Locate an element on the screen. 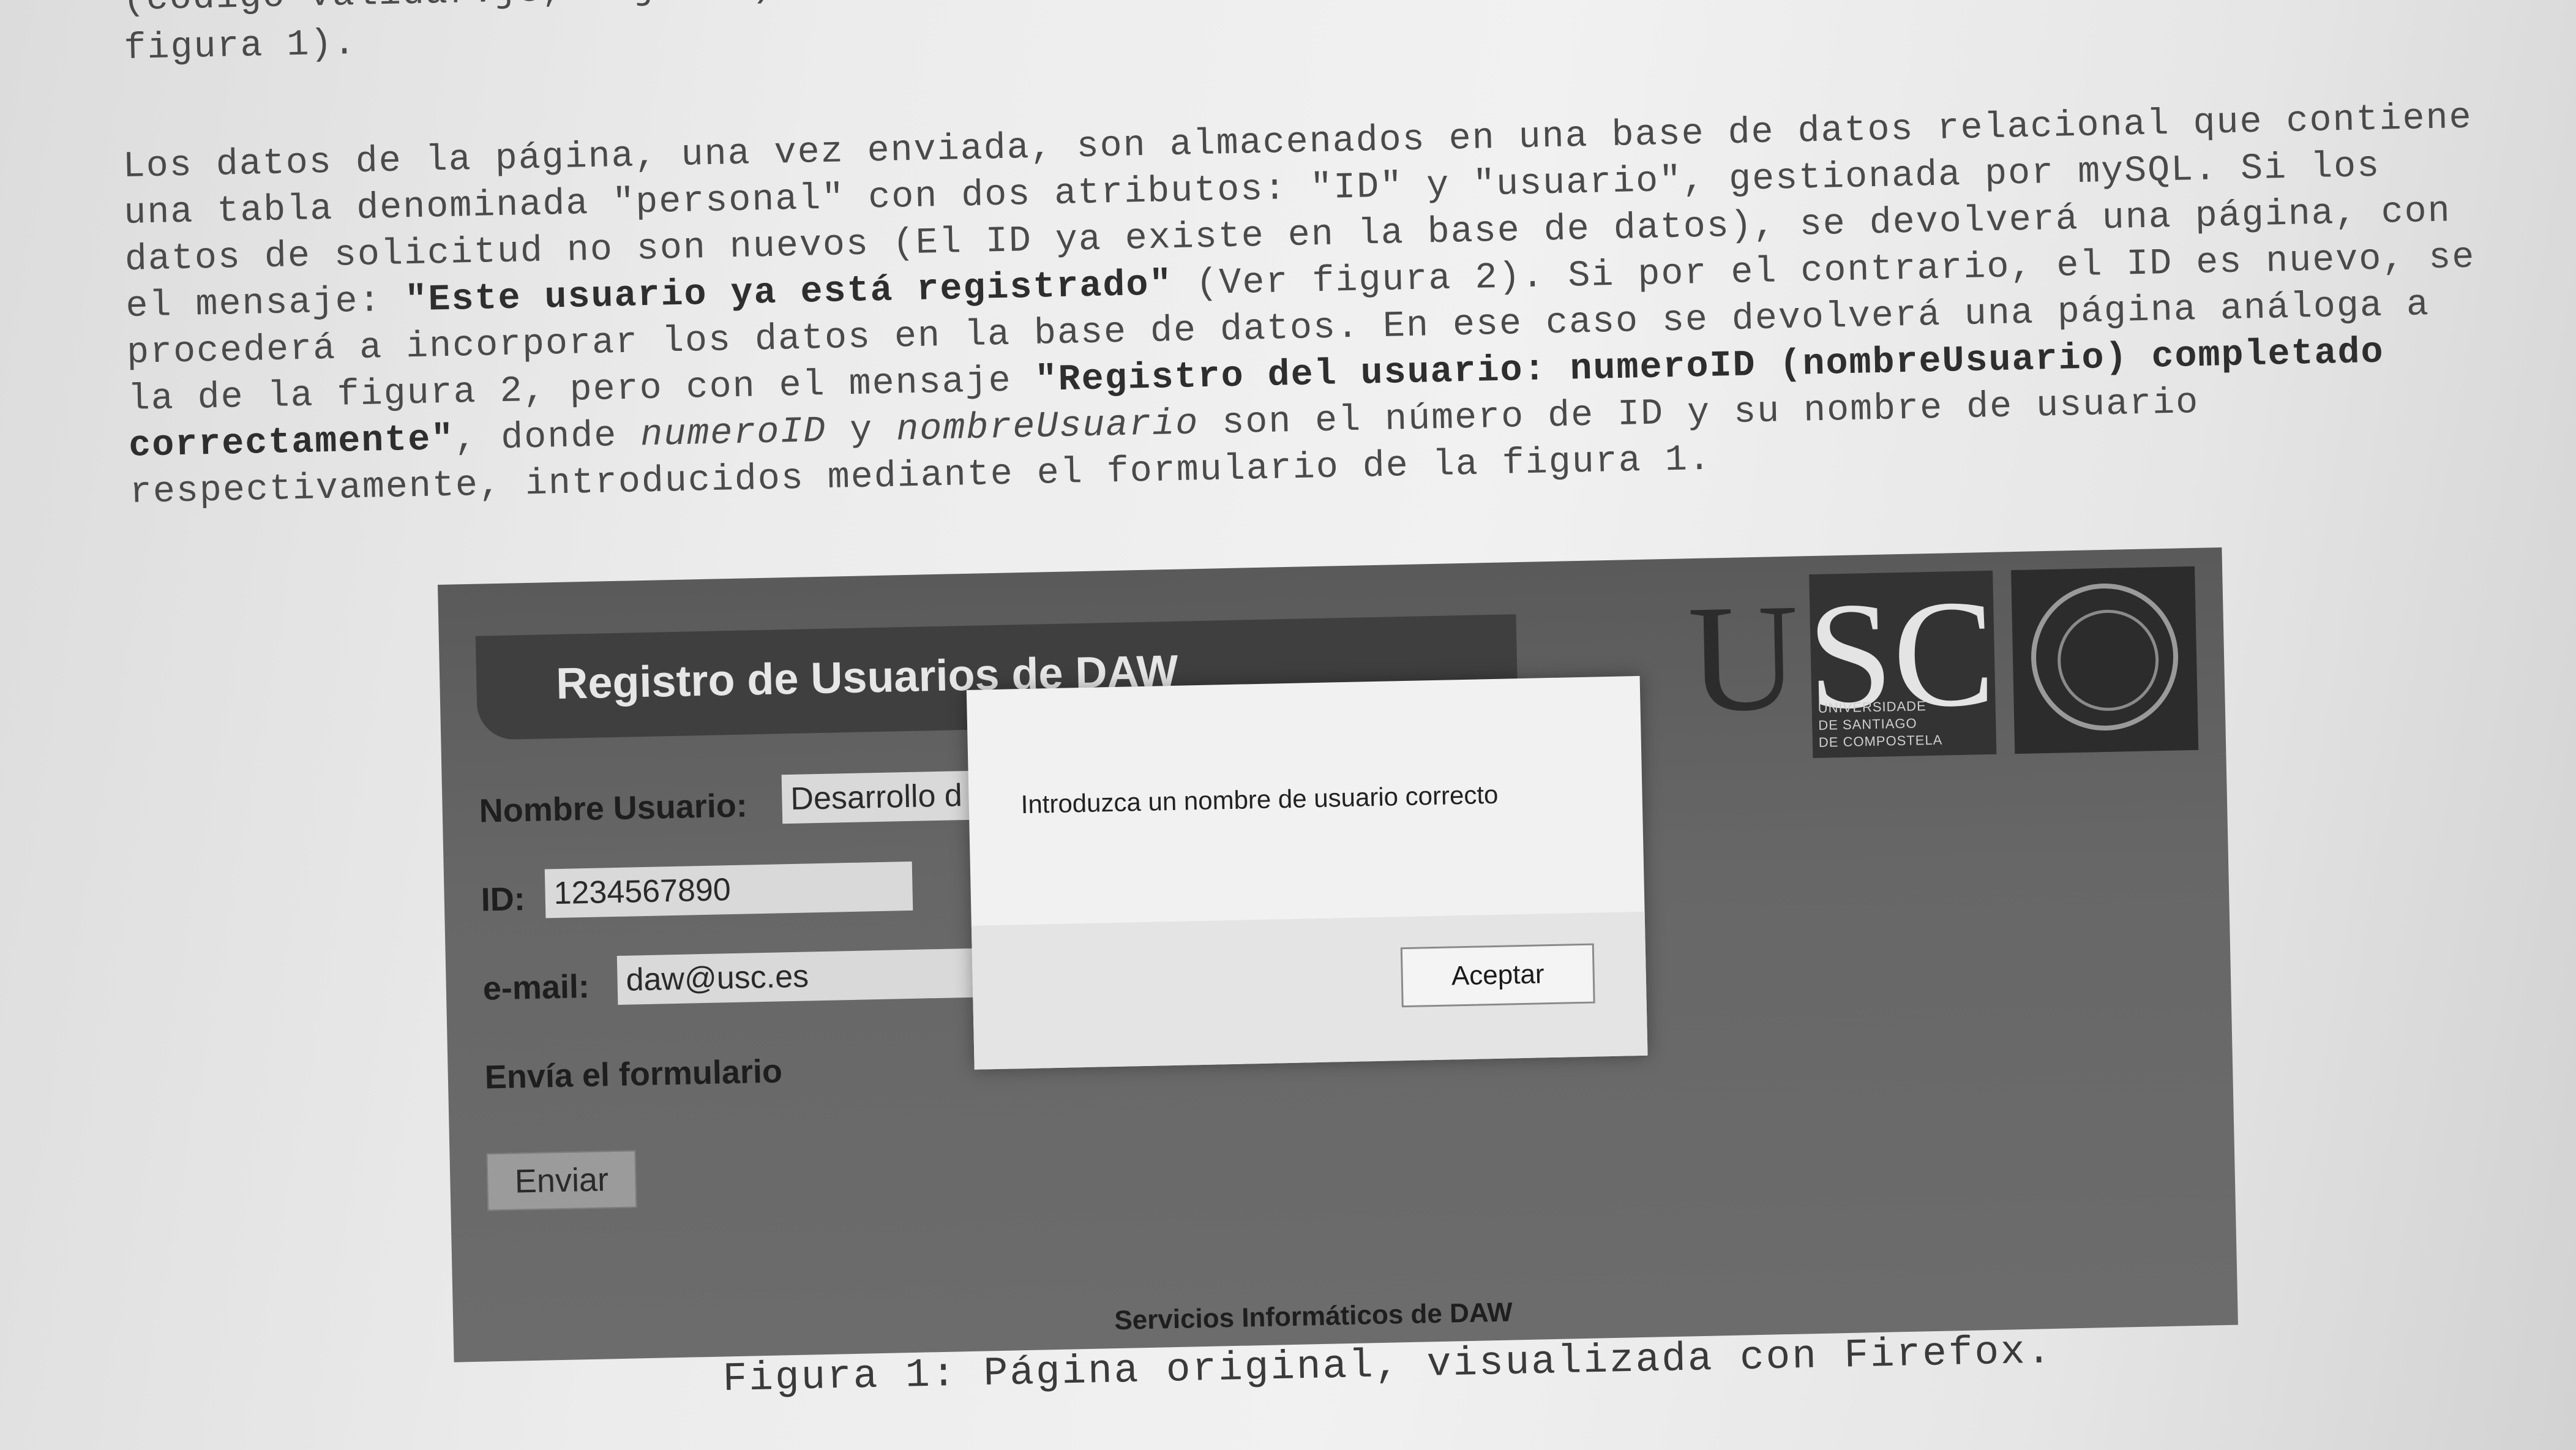 The image size is (2576, 1450). italic-text: nombreUsuario is located at coordinates (1047, 427).